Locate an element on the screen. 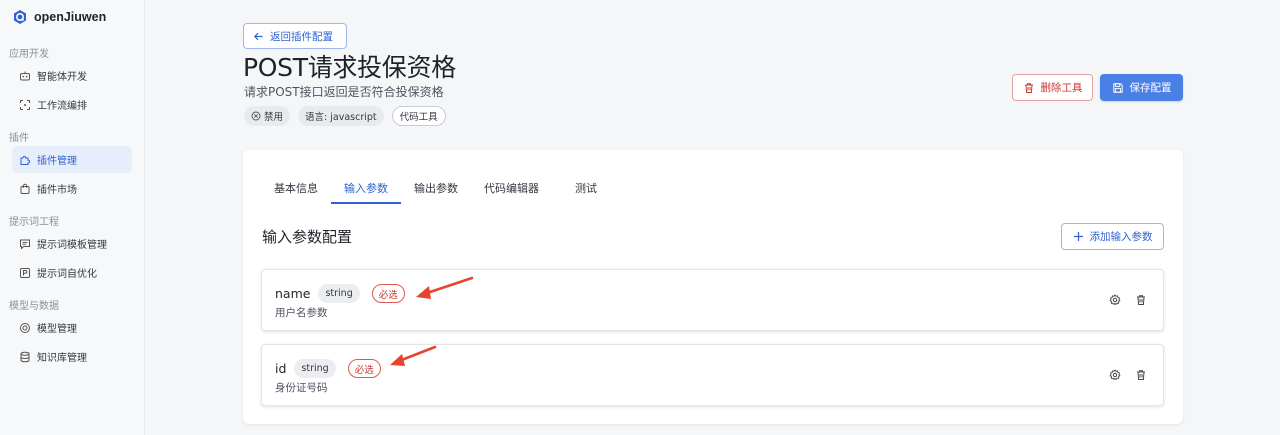 This screenshot has height=435, width=1280. back-button-label: 返回插件配置 is located at coordinates (301, 36).